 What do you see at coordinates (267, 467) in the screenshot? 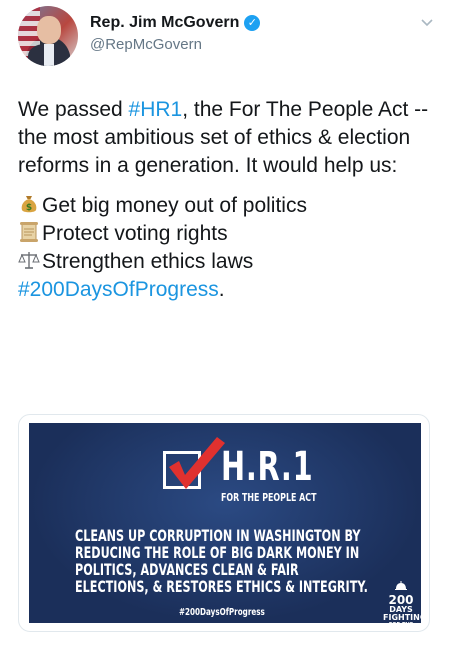
I see `card-title: H.R.1` at bounding box center [267, 467].